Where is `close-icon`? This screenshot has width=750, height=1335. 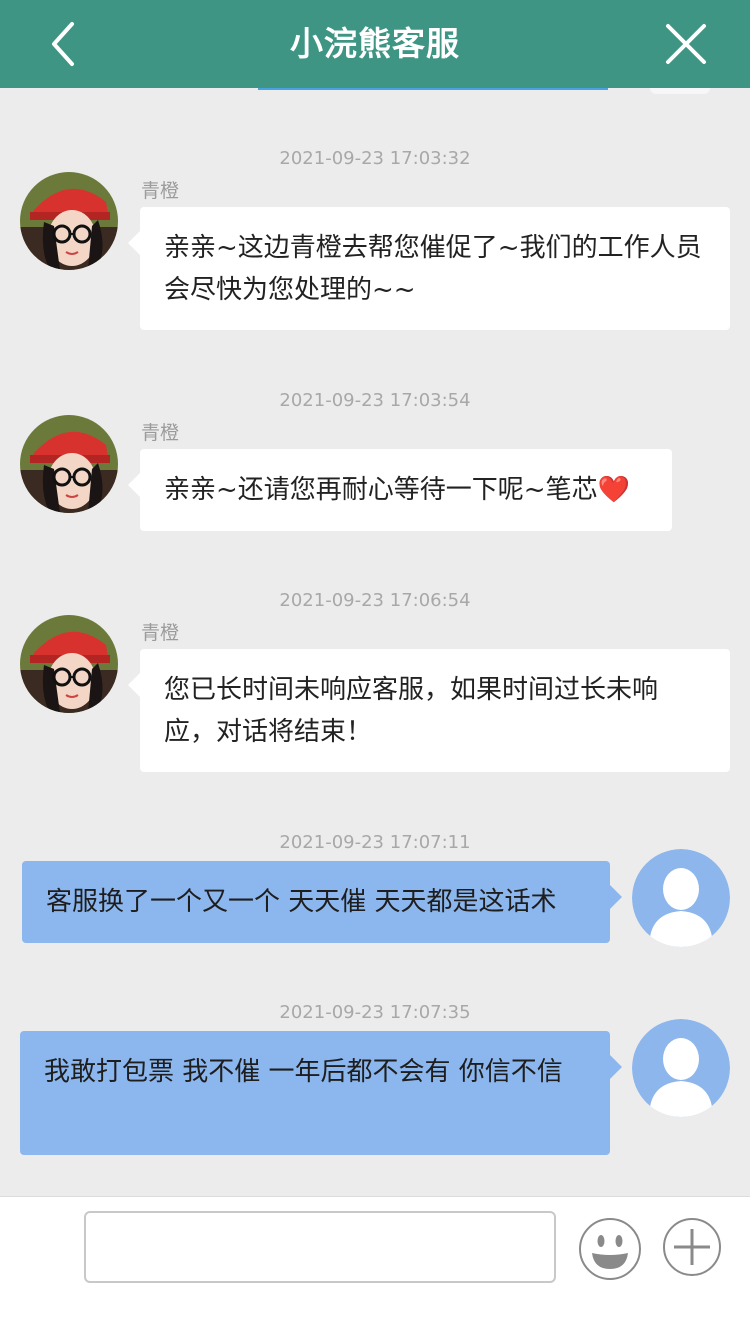 close-icon is located at coordinates (686, 44).